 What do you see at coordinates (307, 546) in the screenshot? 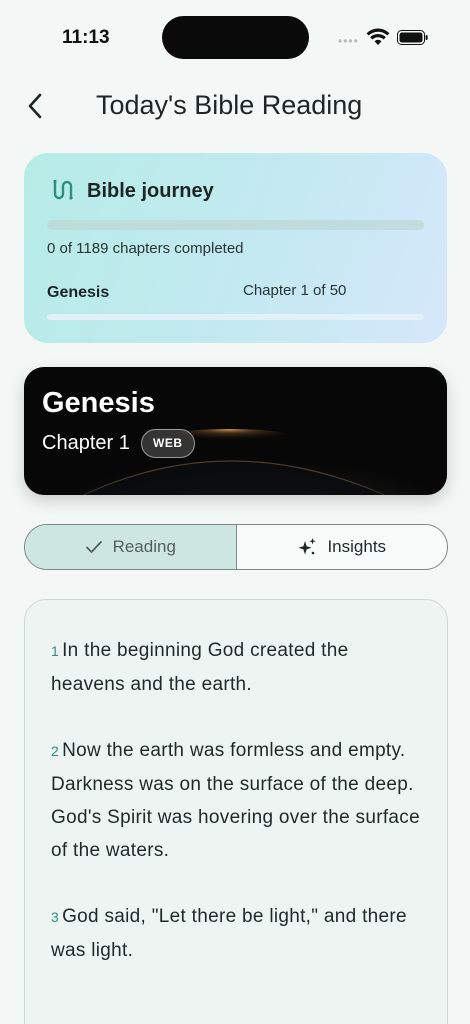
I see `sparkle-icon` at bounding box center [307, 546].